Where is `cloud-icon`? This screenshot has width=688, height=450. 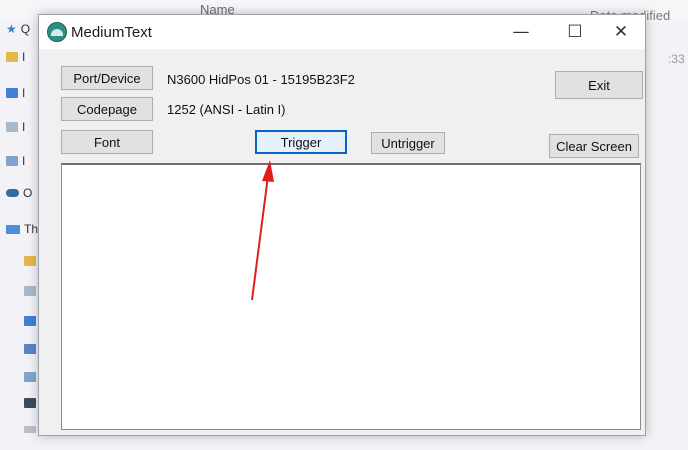 cloud-icon is located at coordinates (12, 193).